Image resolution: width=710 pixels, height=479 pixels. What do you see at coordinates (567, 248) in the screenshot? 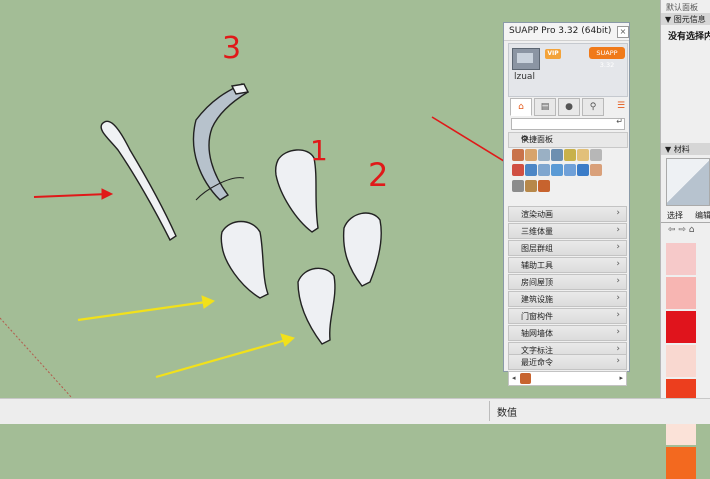
I see `menu-item-layers: 图层群组 ›` at bounding box center [567, 248].